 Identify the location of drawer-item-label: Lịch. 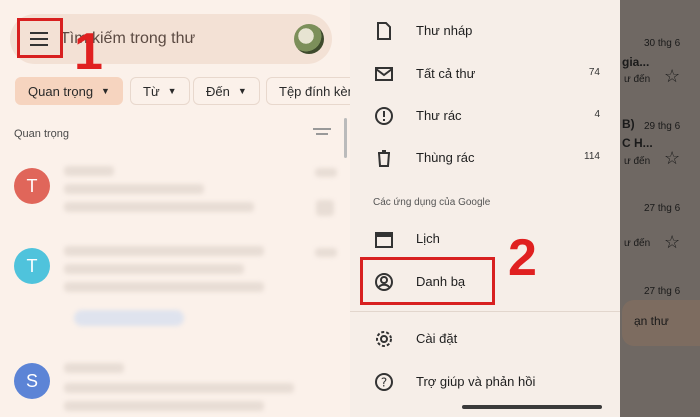
(428, 238).